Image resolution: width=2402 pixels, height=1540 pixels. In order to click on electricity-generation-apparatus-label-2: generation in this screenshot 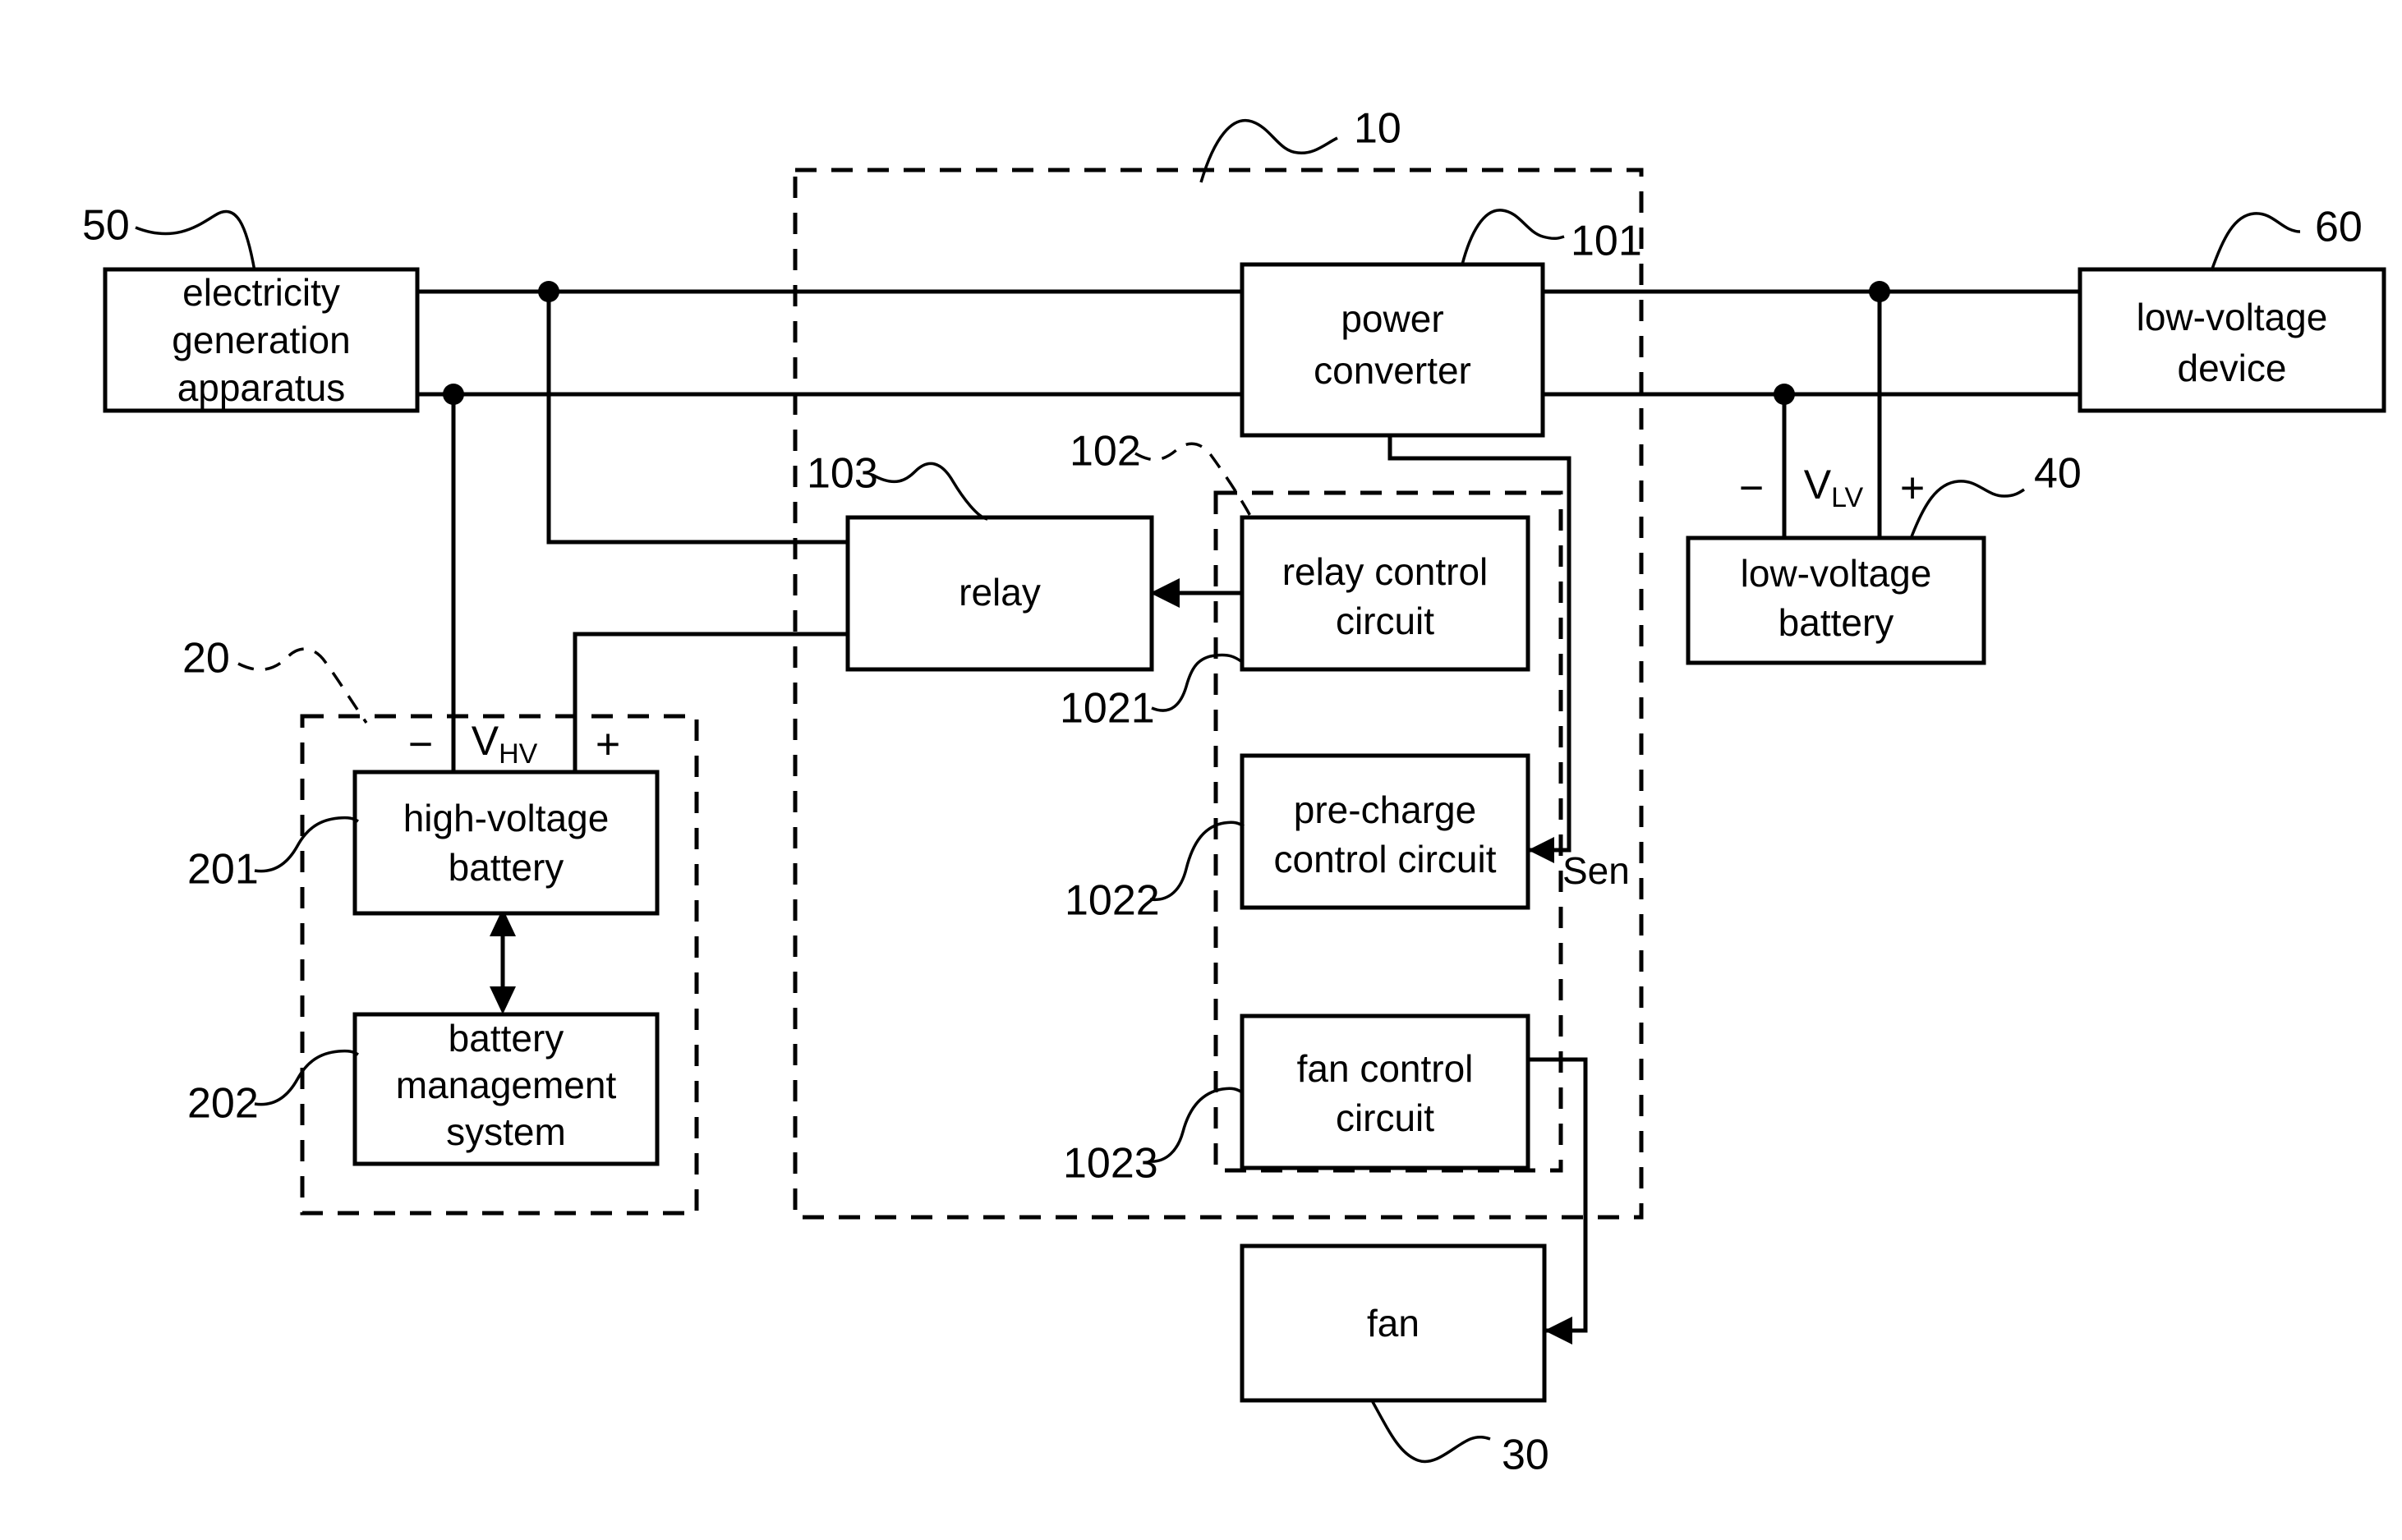, I will do `click(261, 340)`.